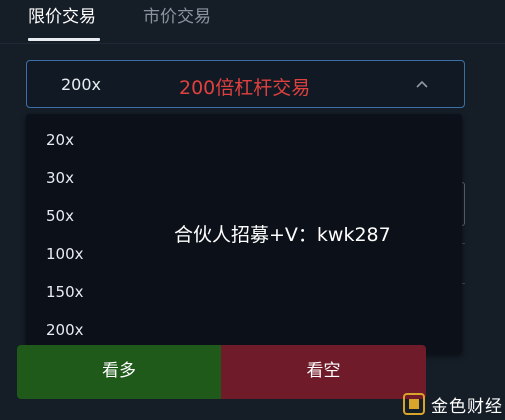  What do you see at coordinates (177, 17) in the screenshot?
I see `tab-market-trade: 市价交易` at bounding box center [177, 17].